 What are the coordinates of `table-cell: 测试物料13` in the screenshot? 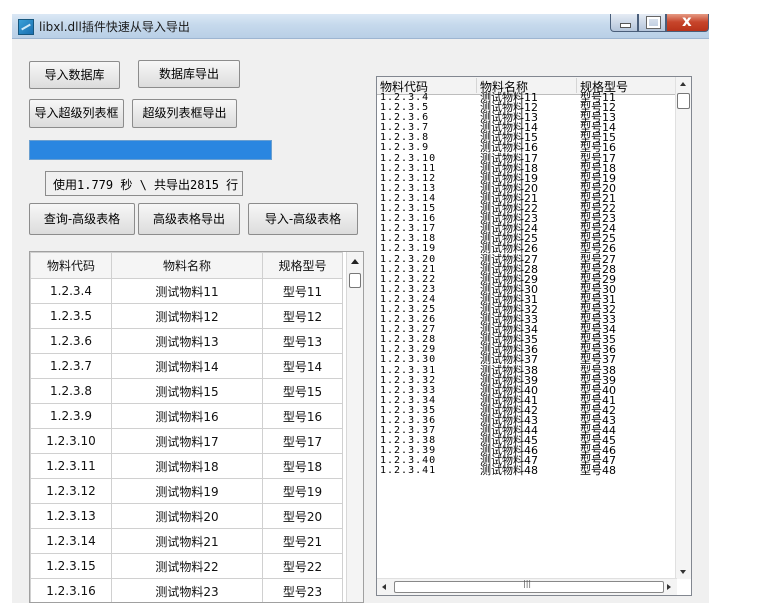 It's located at (187, 341).